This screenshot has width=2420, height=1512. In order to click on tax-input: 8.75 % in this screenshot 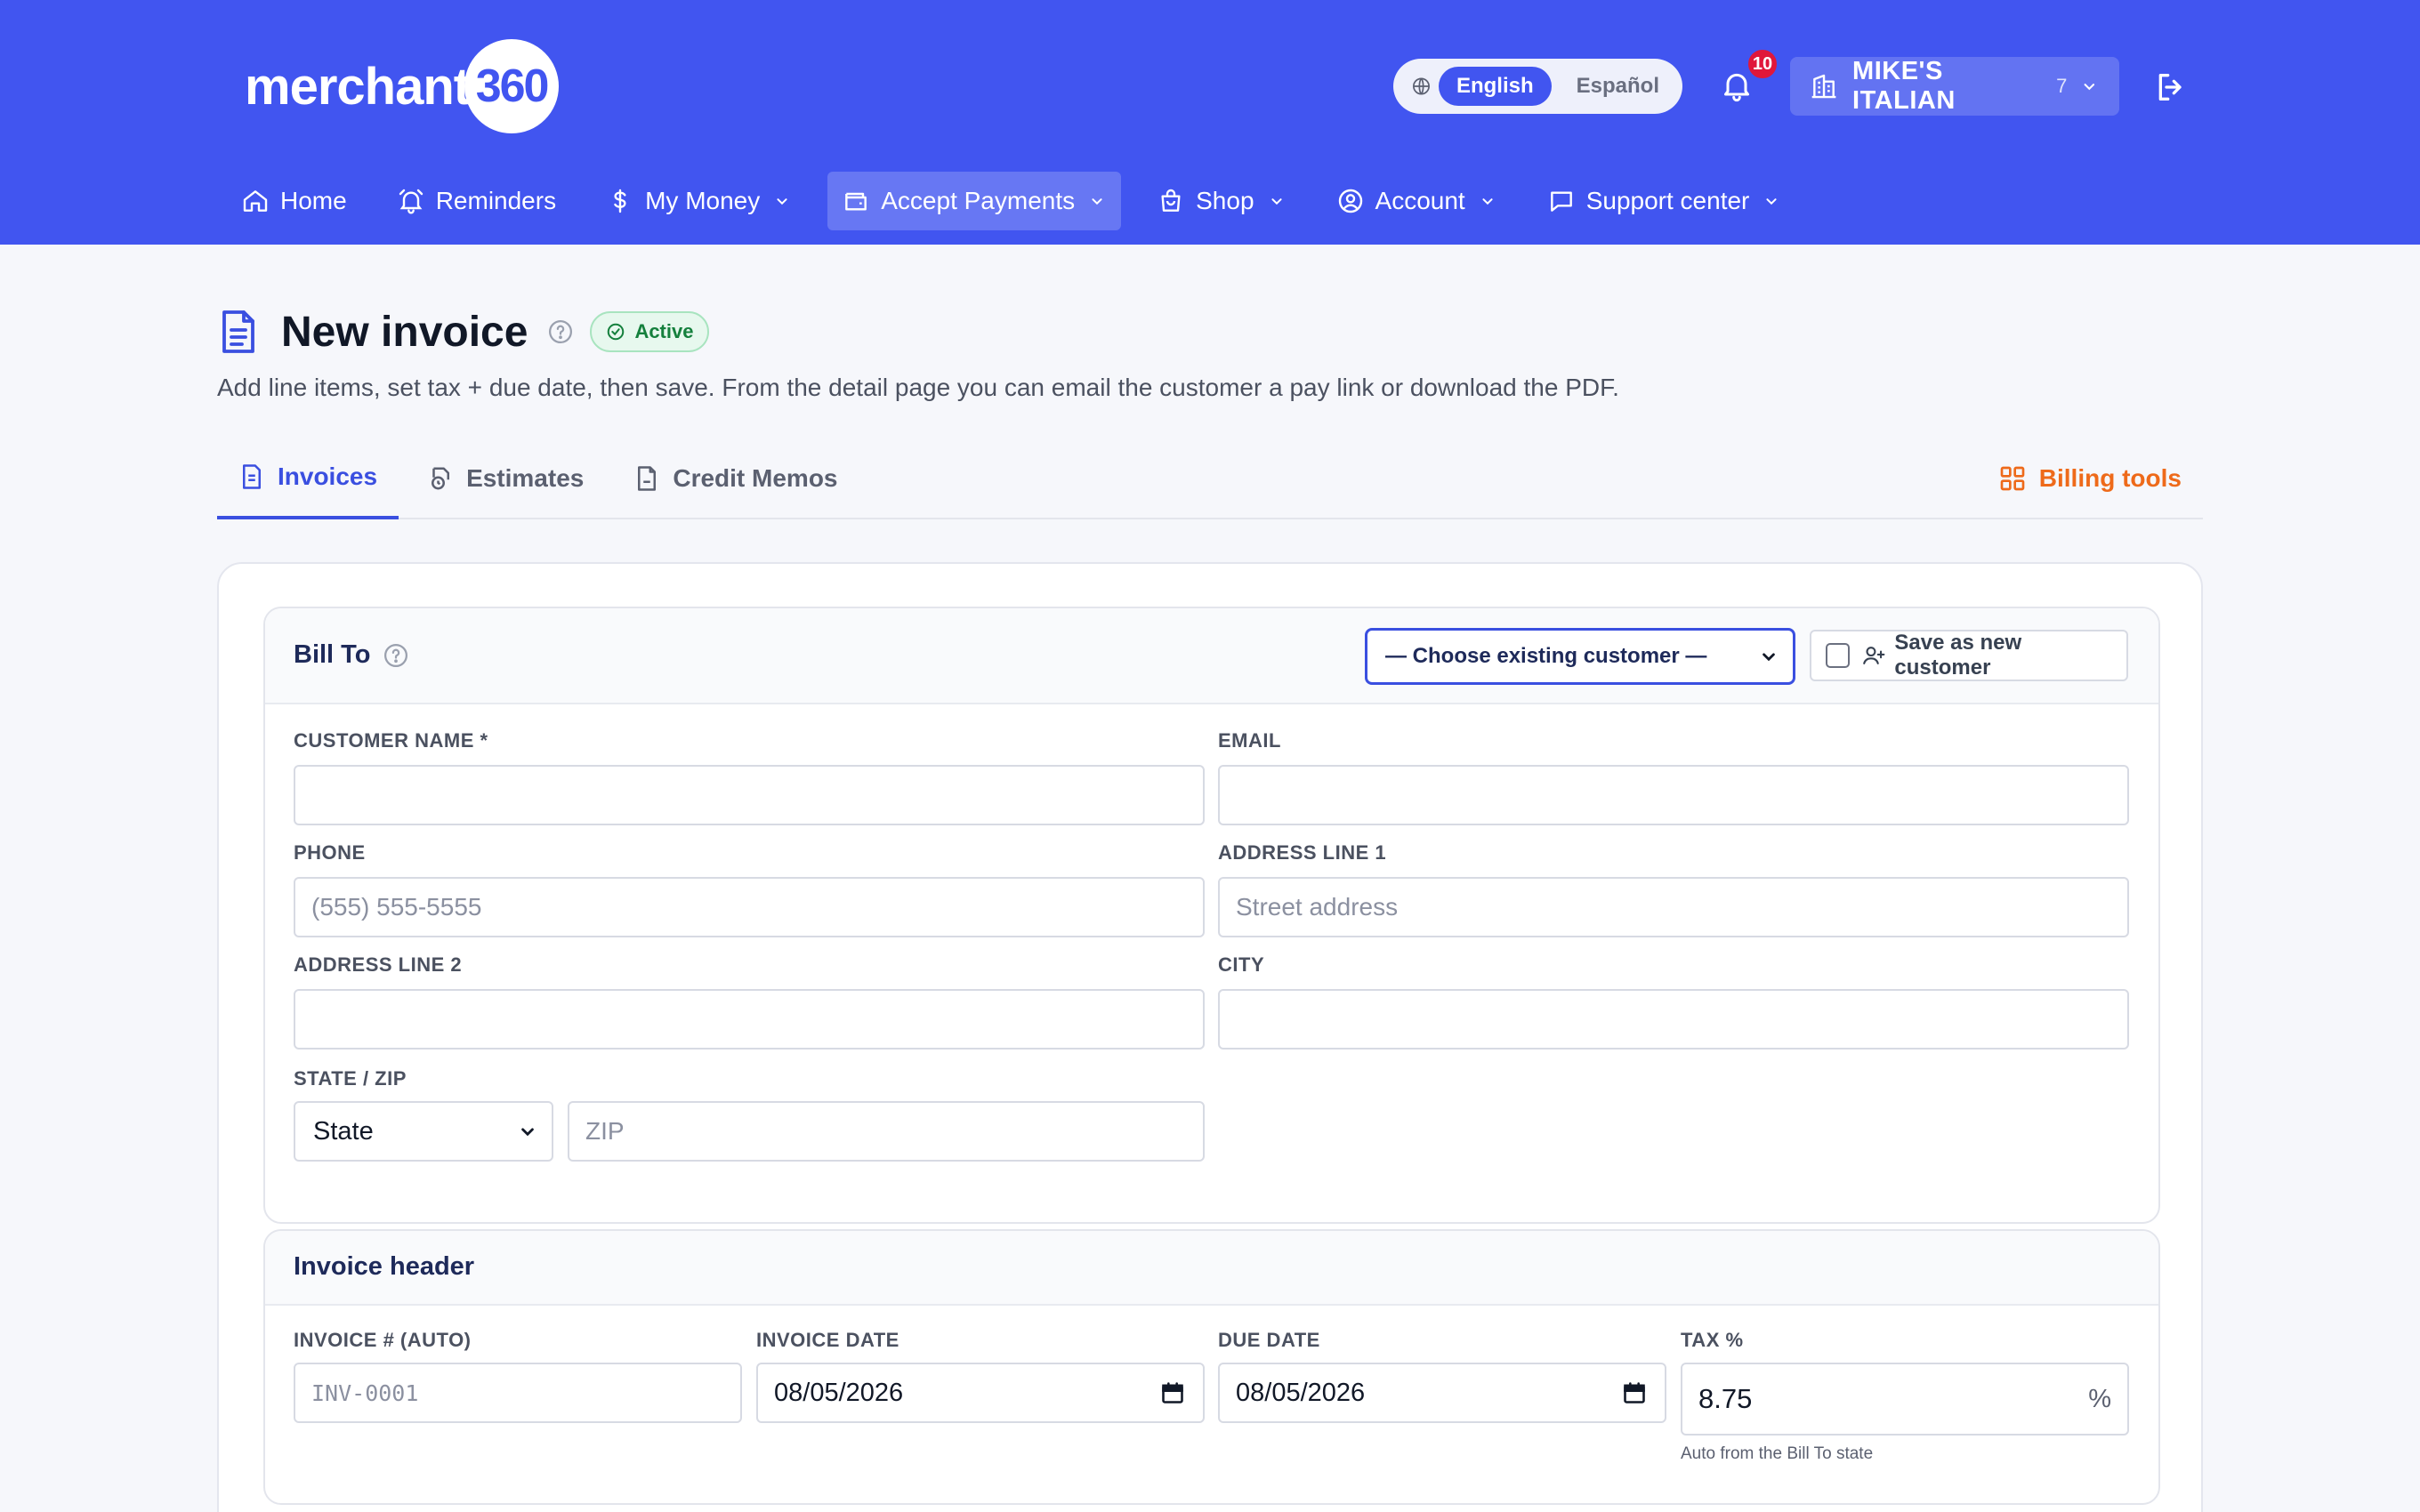, I will do `click(1905, 1399)`.